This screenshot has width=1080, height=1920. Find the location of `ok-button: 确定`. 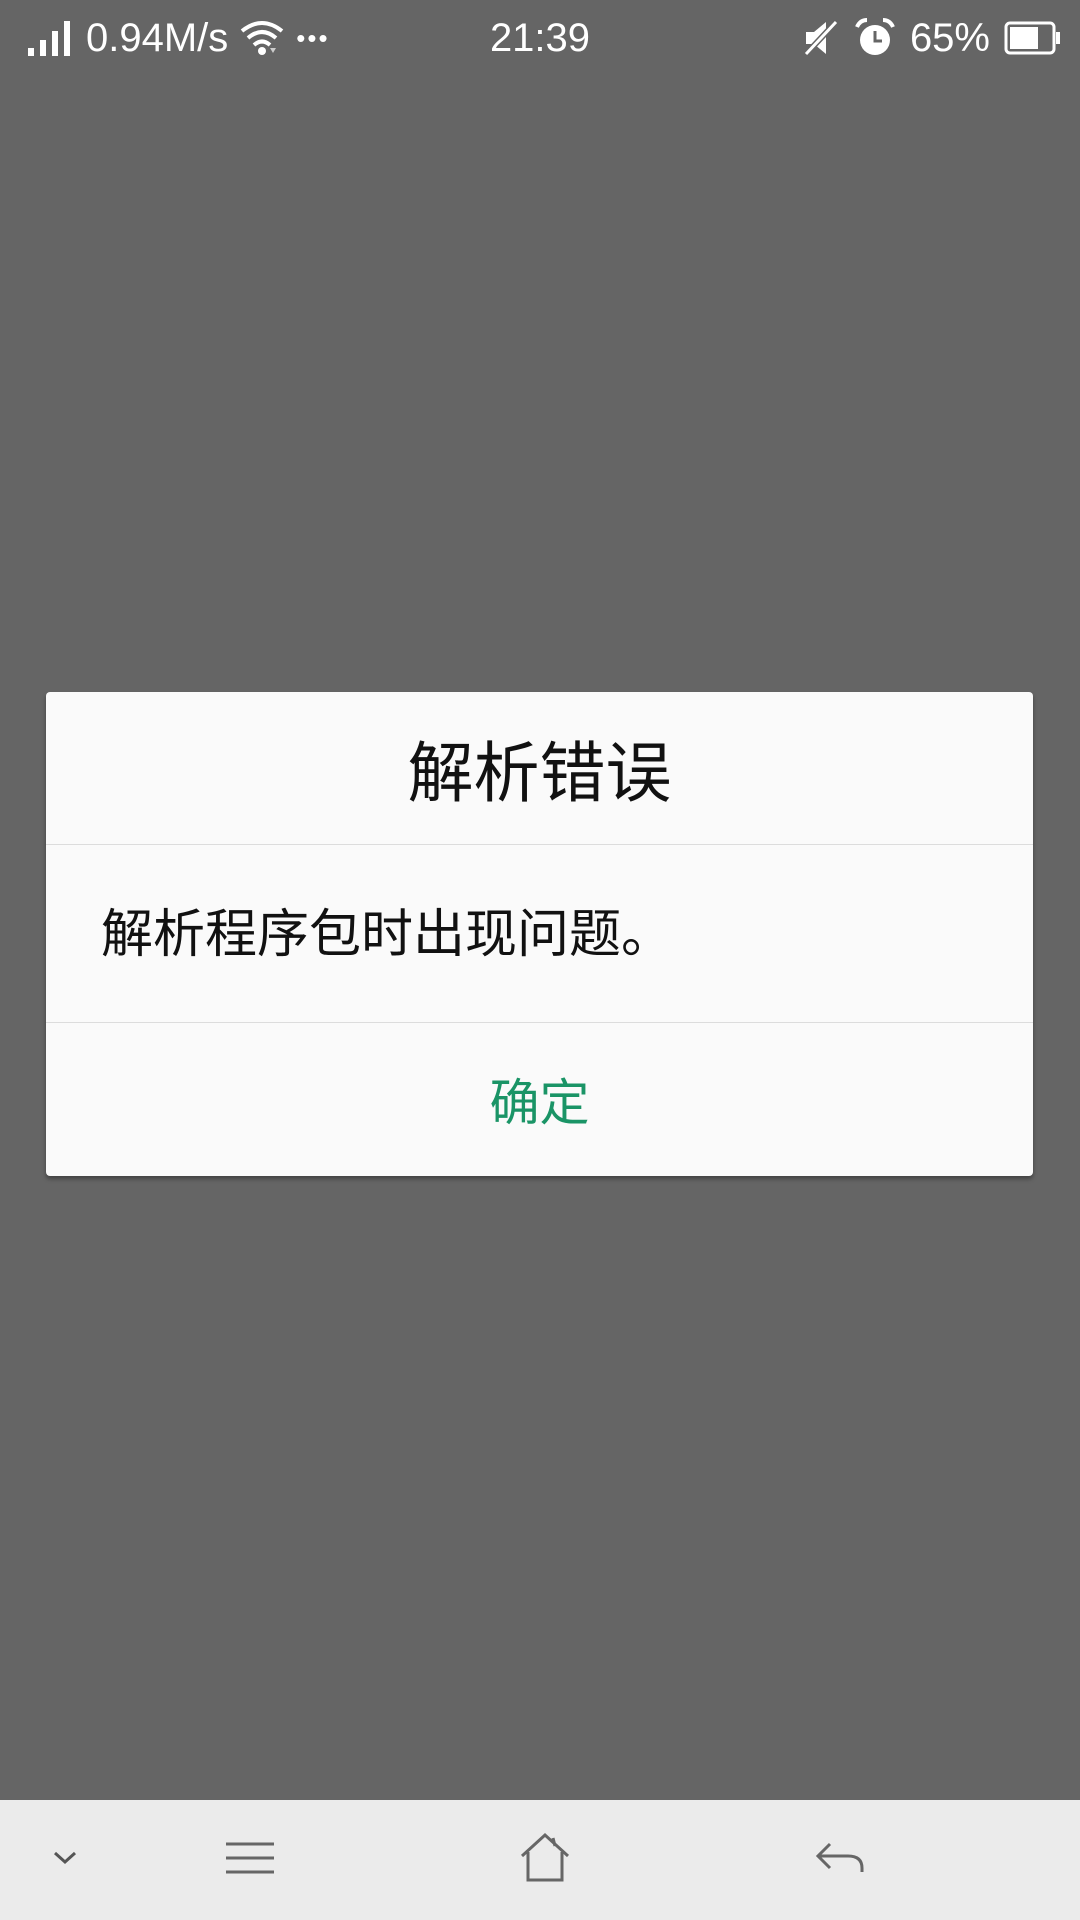

ok-button: 确定 is located at coordinates (539, 1099).